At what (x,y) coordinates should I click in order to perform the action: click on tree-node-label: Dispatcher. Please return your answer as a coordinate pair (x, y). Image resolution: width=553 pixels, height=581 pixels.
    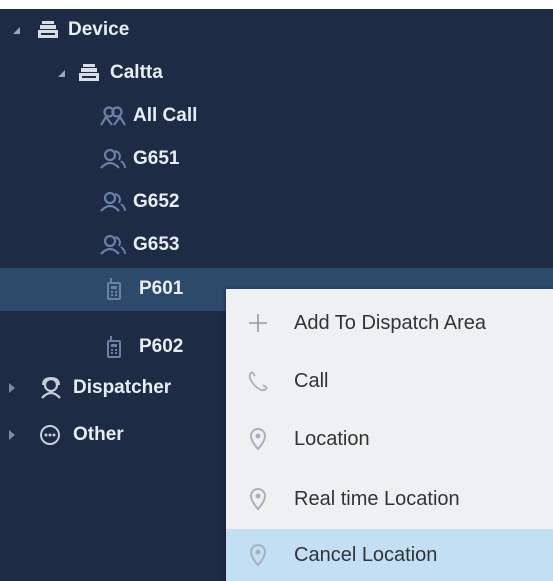
    Looking at the image, I should click on (122, 387).